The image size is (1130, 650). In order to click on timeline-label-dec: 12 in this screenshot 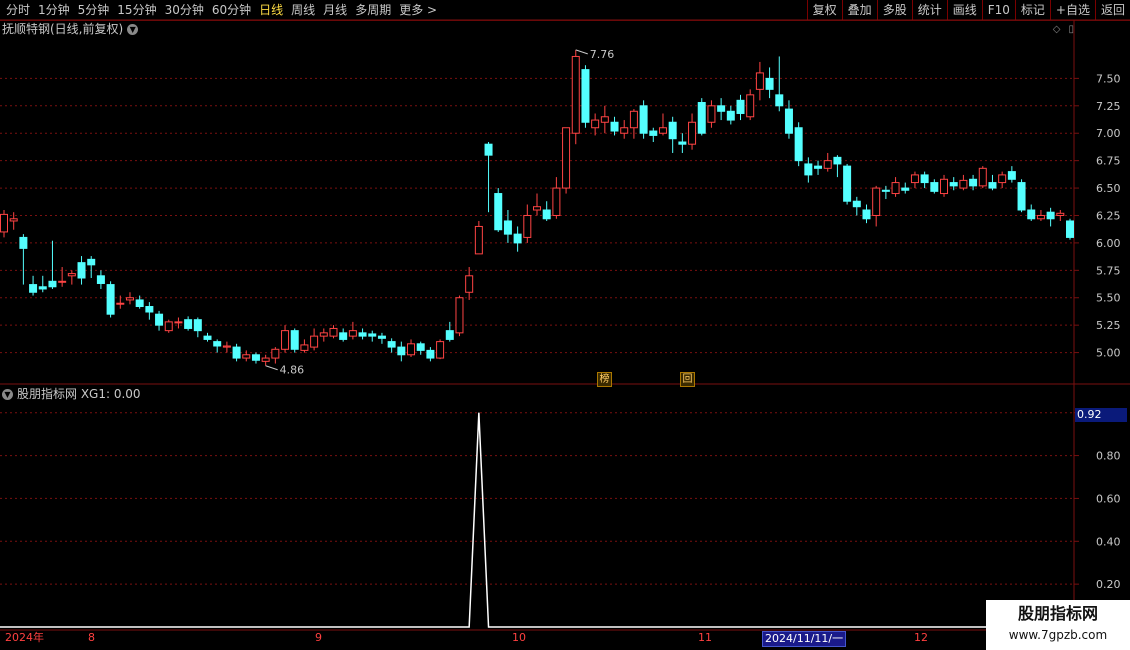, I will do `click(921, 637)`.